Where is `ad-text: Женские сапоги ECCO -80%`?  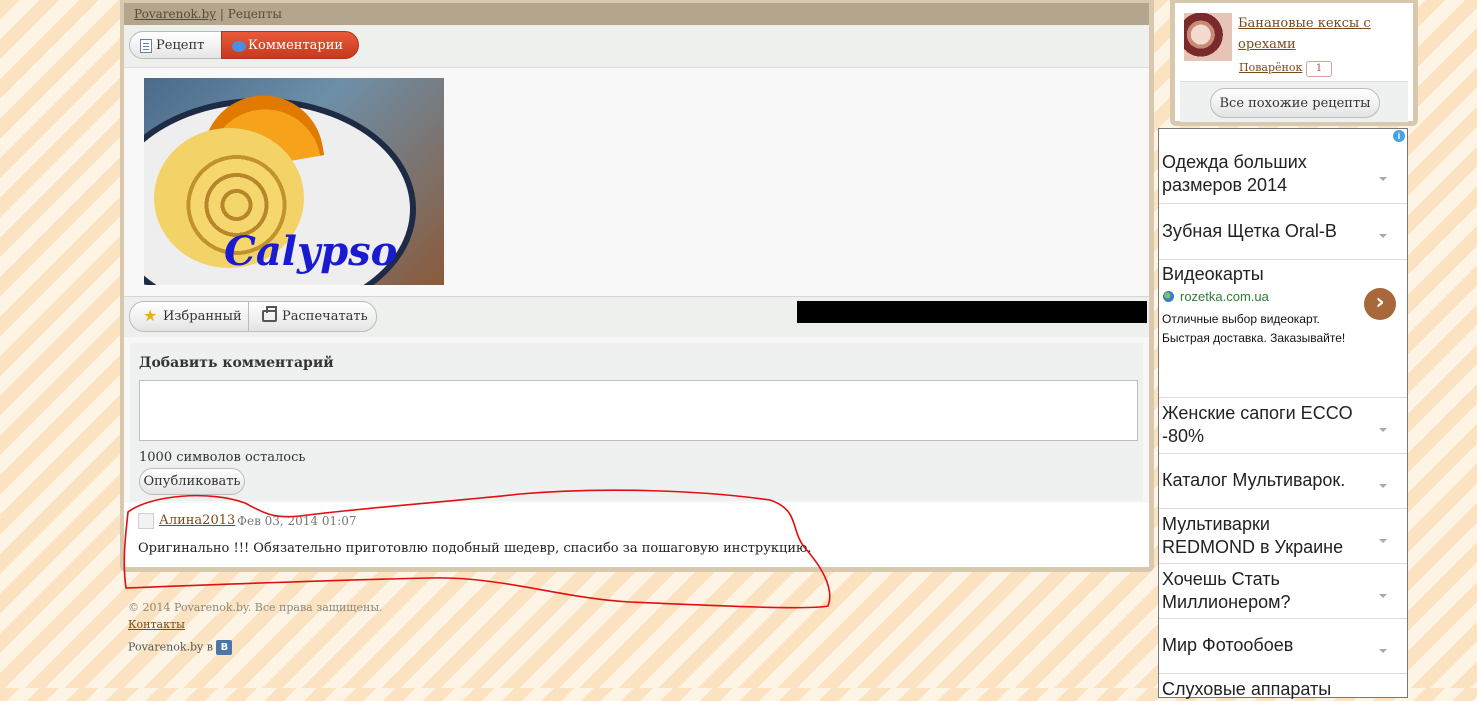 ad-text: Женские сапоги ECCO -80% is located at coordinates (1257, 424).